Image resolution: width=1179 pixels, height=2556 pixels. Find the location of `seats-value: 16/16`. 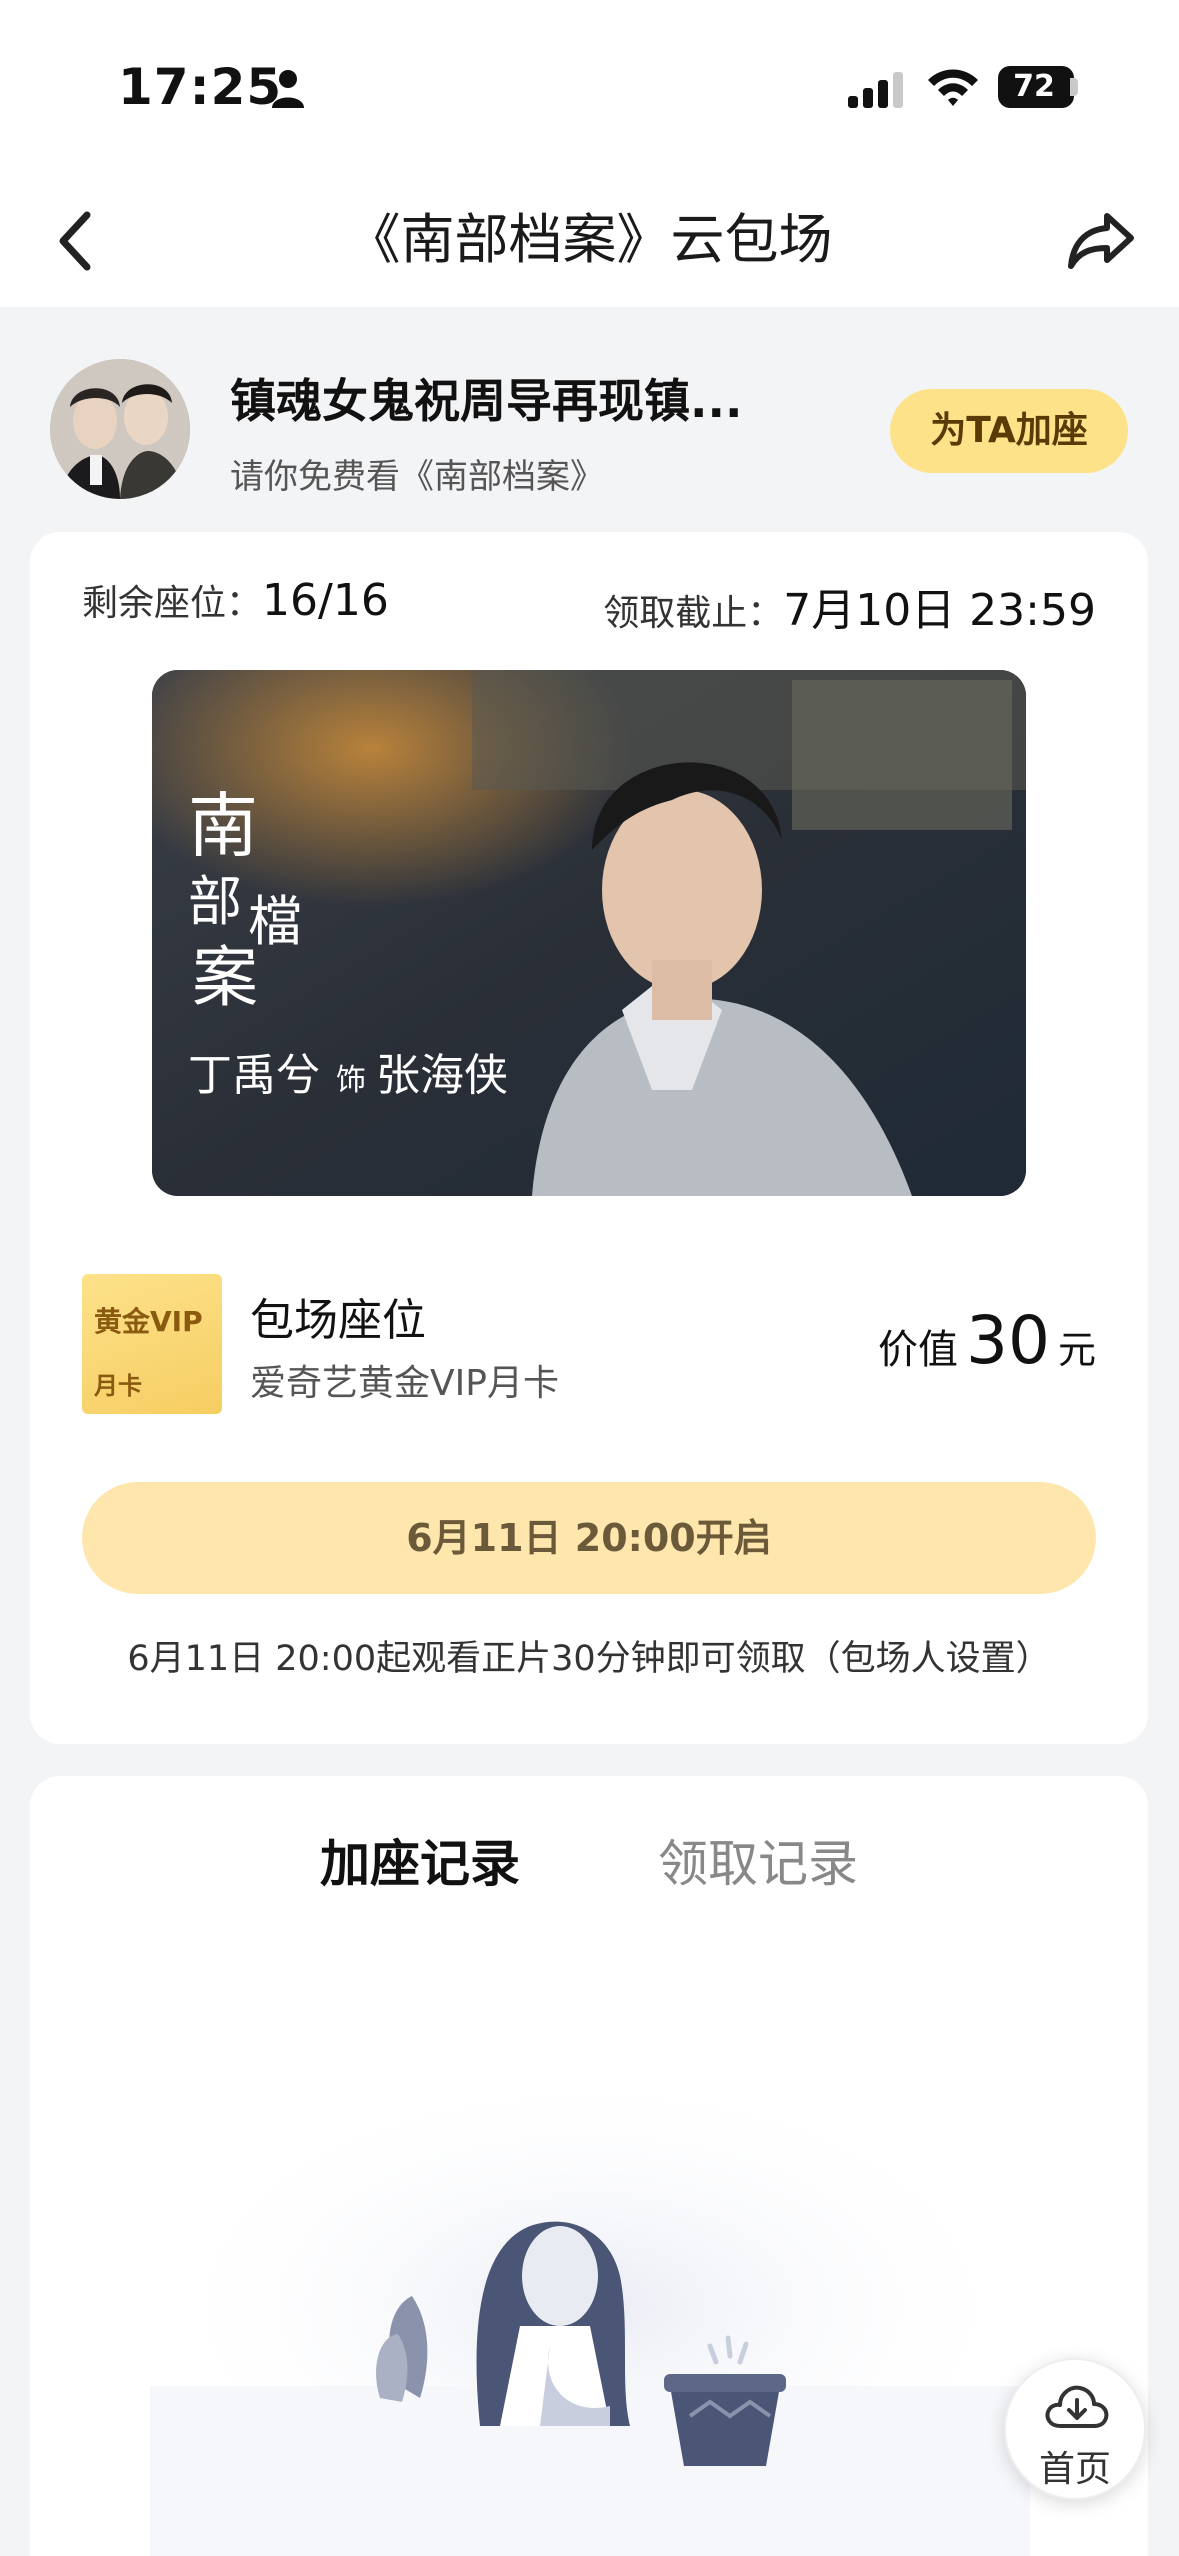

seats-value: 16/16 is located at coordinates (325, 600).